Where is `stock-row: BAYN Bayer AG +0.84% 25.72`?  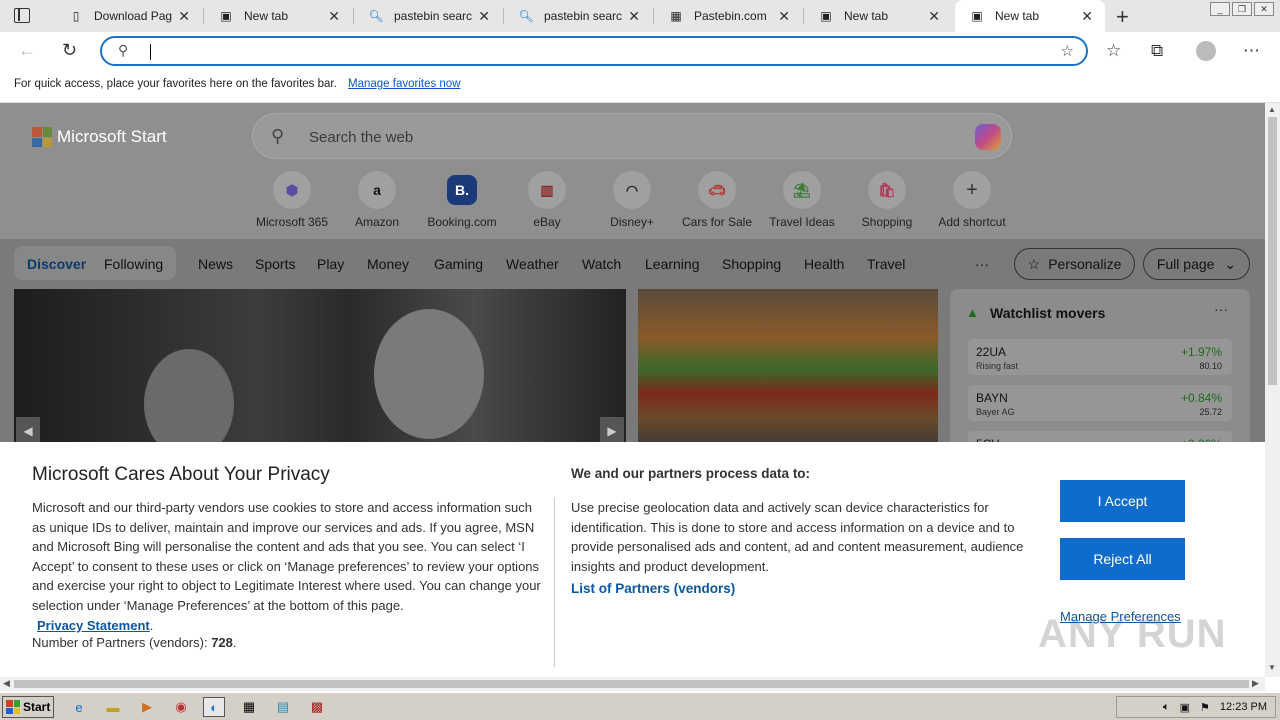 stock-row: BAYN Bayer AG +0.84% 25.72 is located at coordinates (1100, 403).